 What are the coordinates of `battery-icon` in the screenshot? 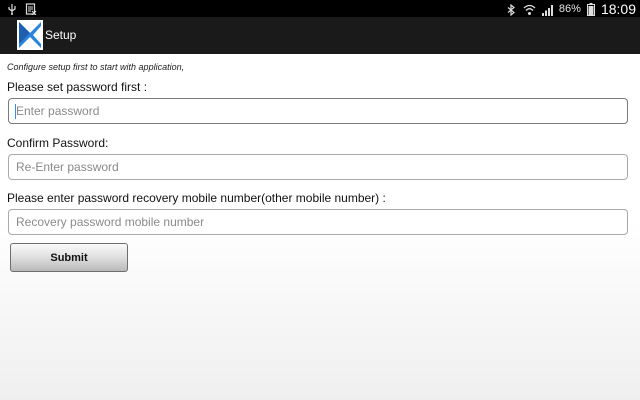 It's located at (590, 9).